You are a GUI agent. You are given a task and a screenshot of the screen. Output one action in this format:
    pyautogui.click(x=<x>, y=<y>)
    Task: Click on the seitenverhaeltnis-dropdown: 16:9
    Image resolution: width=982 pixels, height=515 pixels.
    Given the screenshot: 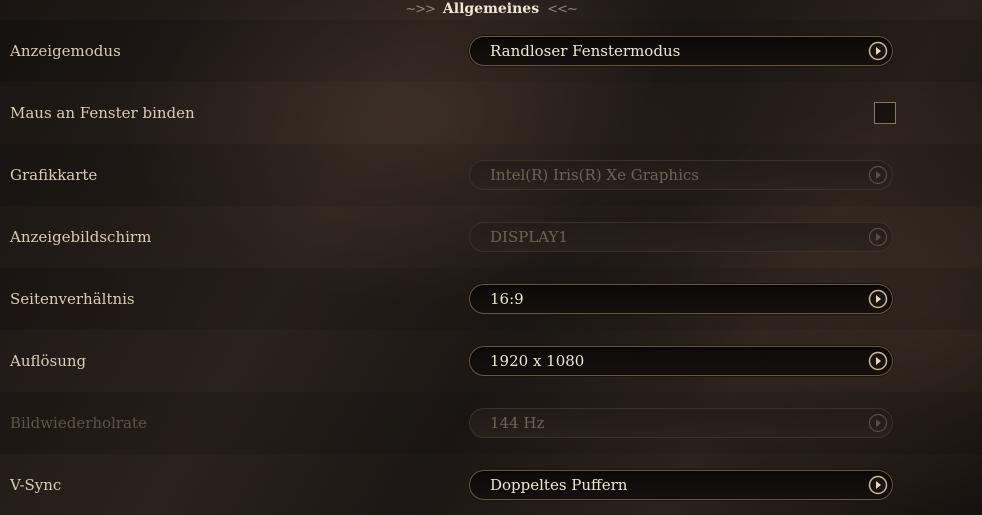 What is the action you would take?
    pyautogui.click(x=681, y=299)
    